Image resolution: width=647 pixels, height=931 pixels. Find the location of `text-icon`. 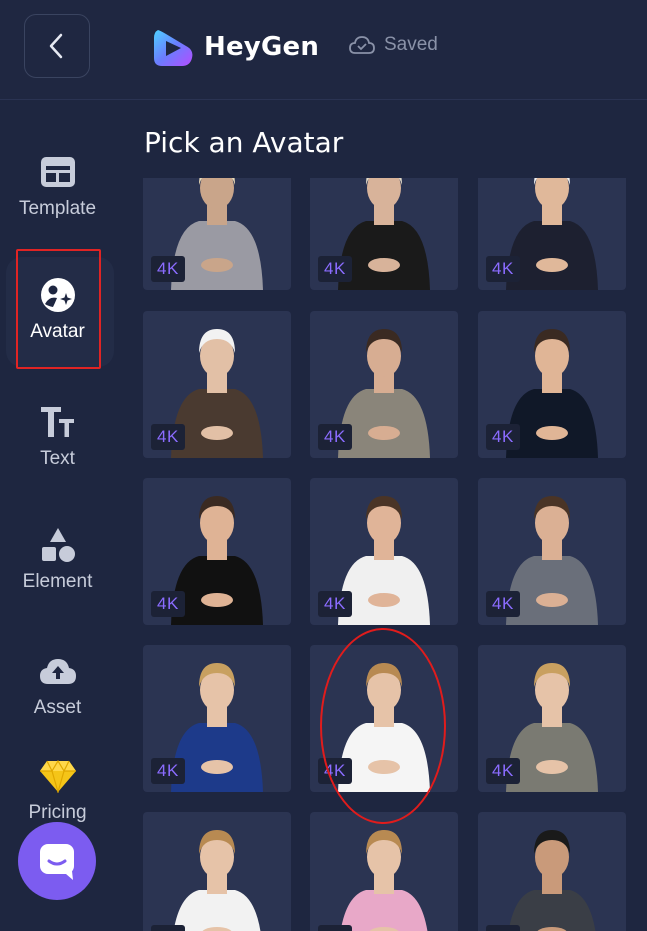

text-icon is located at coordinates (57, 422).